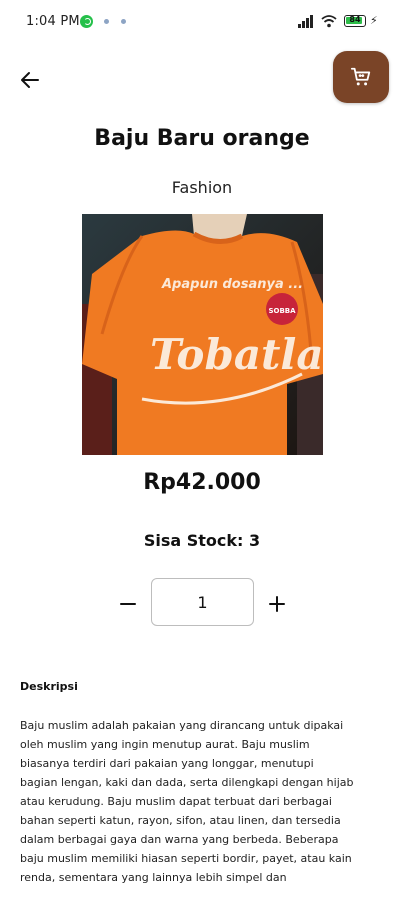 The height and width of the screenshot is (900, 404). What do you see at coordinates (329, 20) in the screenshot?
I see `wifi-icon` at bounding box center [329, 20].